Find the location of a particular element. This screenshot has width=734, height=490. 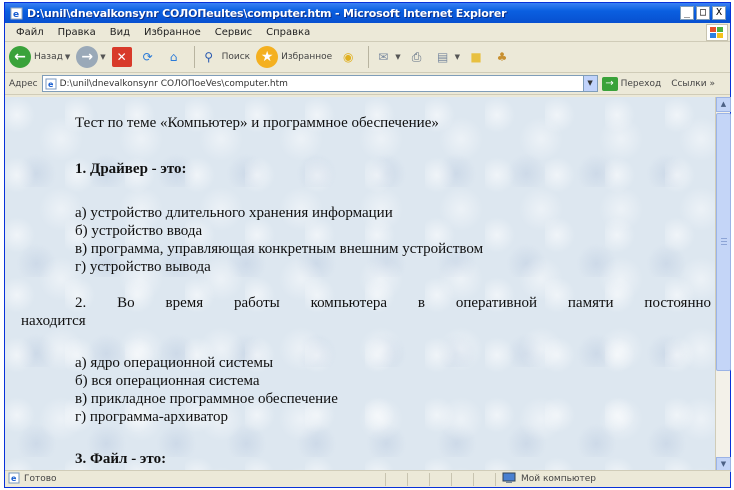

status-page-icon: e is located at coordinates (14, 479).